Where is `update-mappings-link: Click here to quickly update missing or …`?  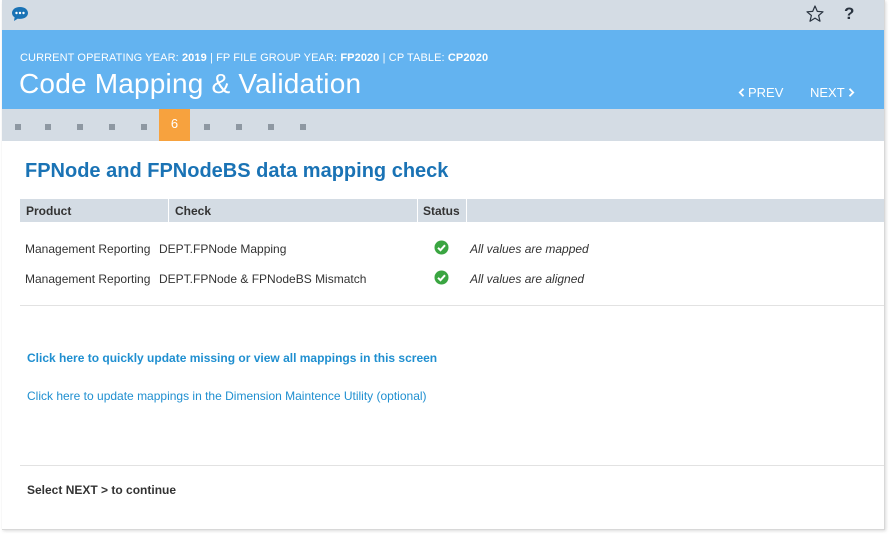
update-mappings-link: Click here to quickly update missing or … is located at coordinates (232, 358).